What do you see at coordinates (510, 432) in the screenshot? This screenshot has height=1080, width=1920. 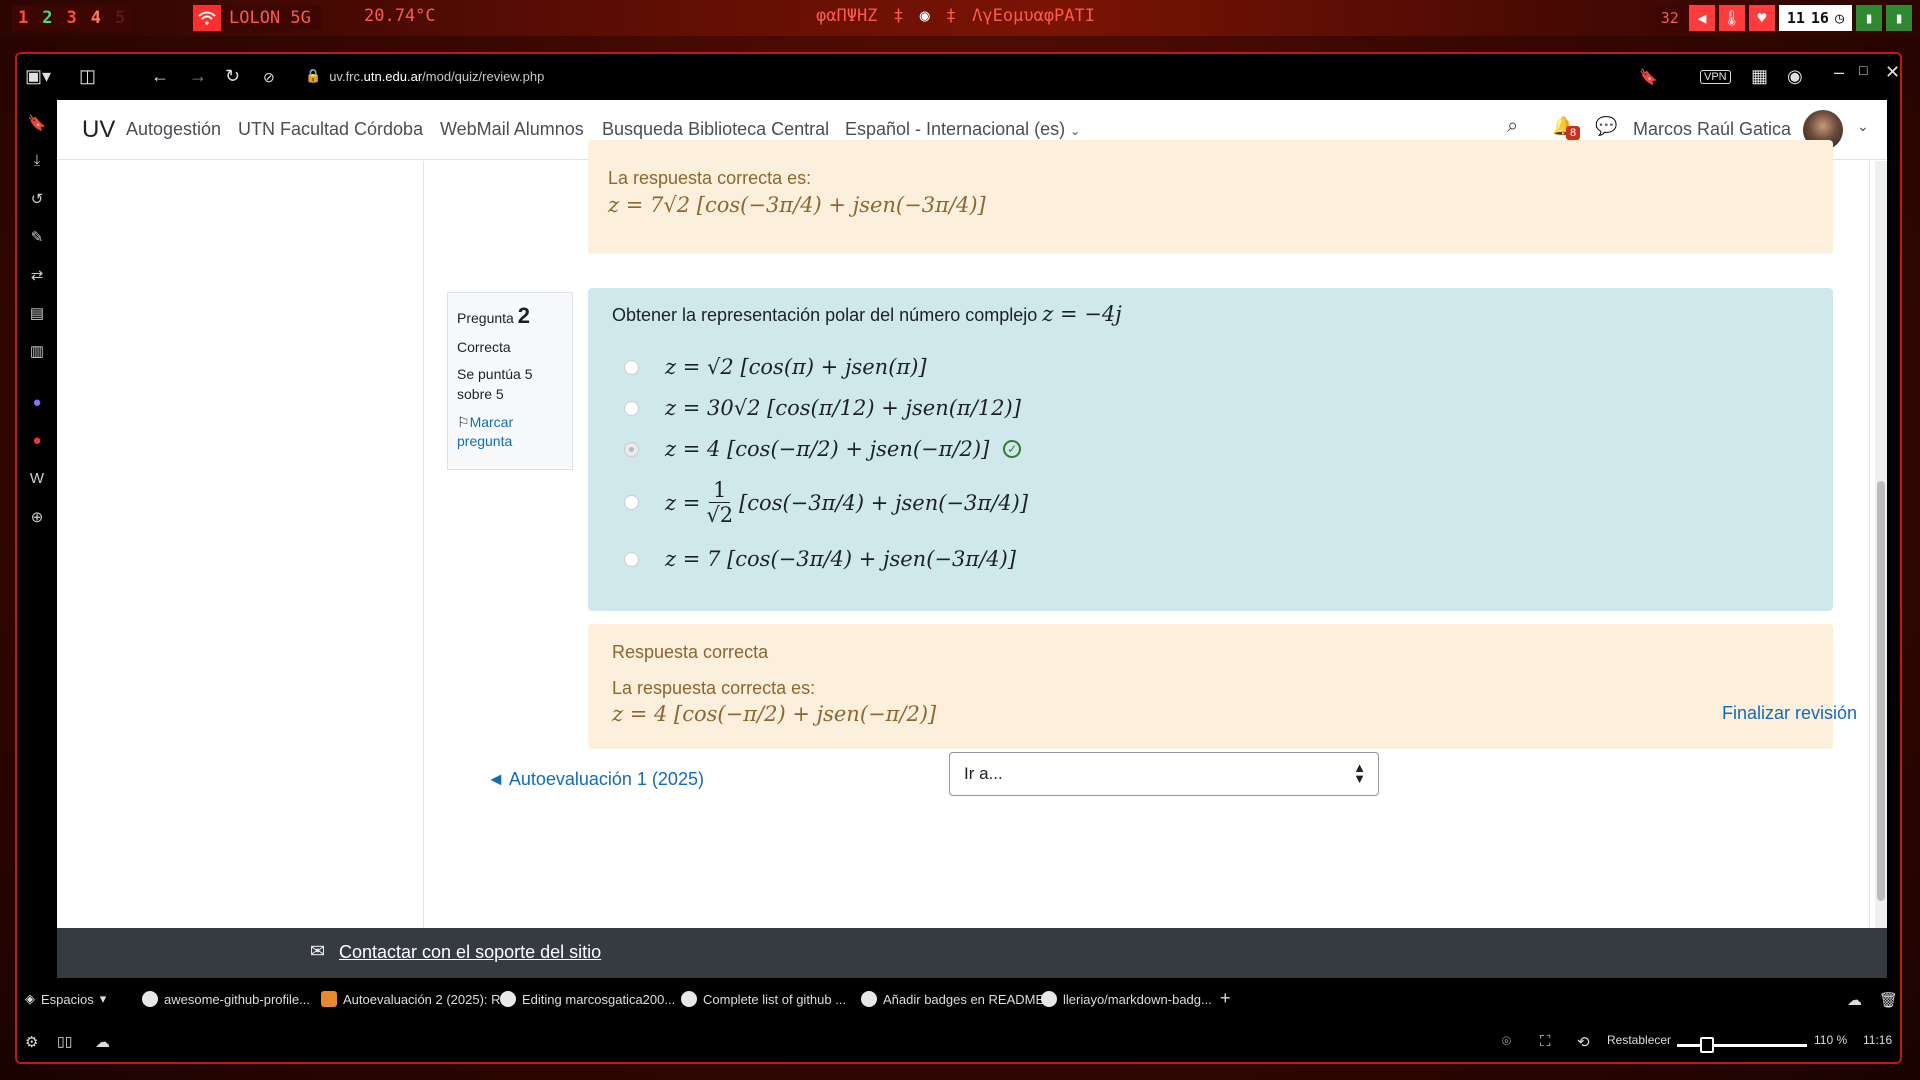 I see `flag-question-button: ⚐Marcar pregunta` at bounding box center [510, 432].